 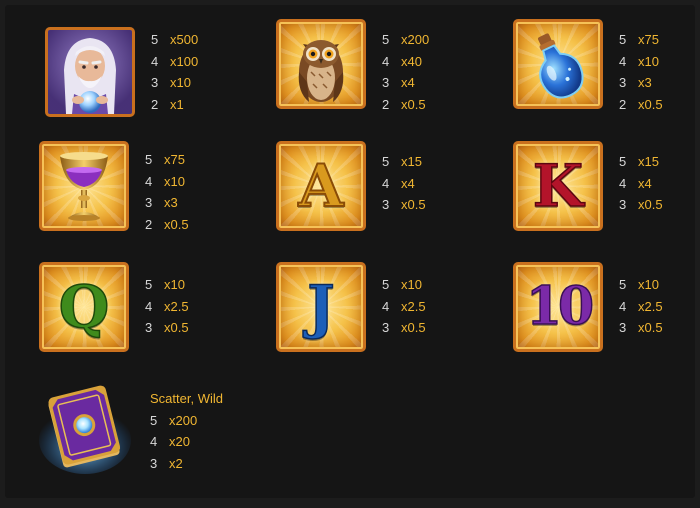 What do you see at coordinates (321, 307) in the screenshot?
I see `jack-glyph: J` at bounding box center [321, 307].